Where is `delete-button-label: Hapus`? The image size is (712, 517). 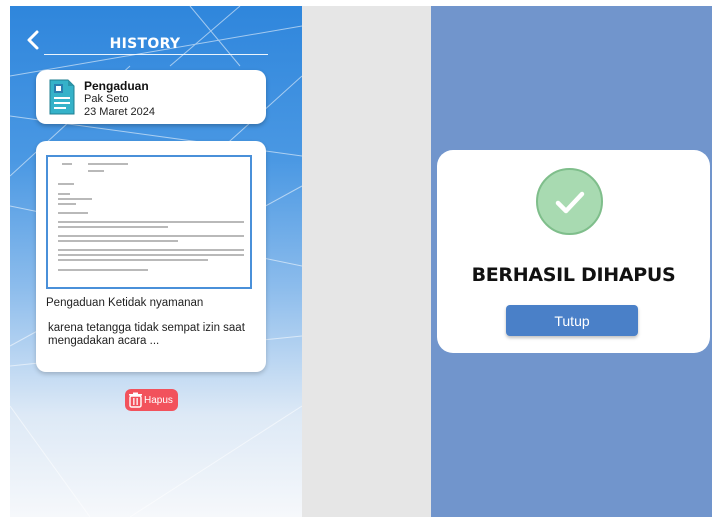
delete-button-label: Hapus is located at coordinates (158, 400).